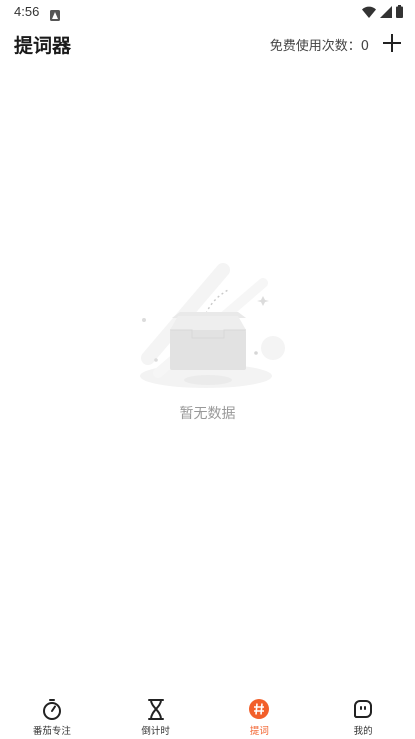 Image resolution: width=415 pixels, height=739 pixels. I want to click on page-title: 提词器, so click(43, 46).